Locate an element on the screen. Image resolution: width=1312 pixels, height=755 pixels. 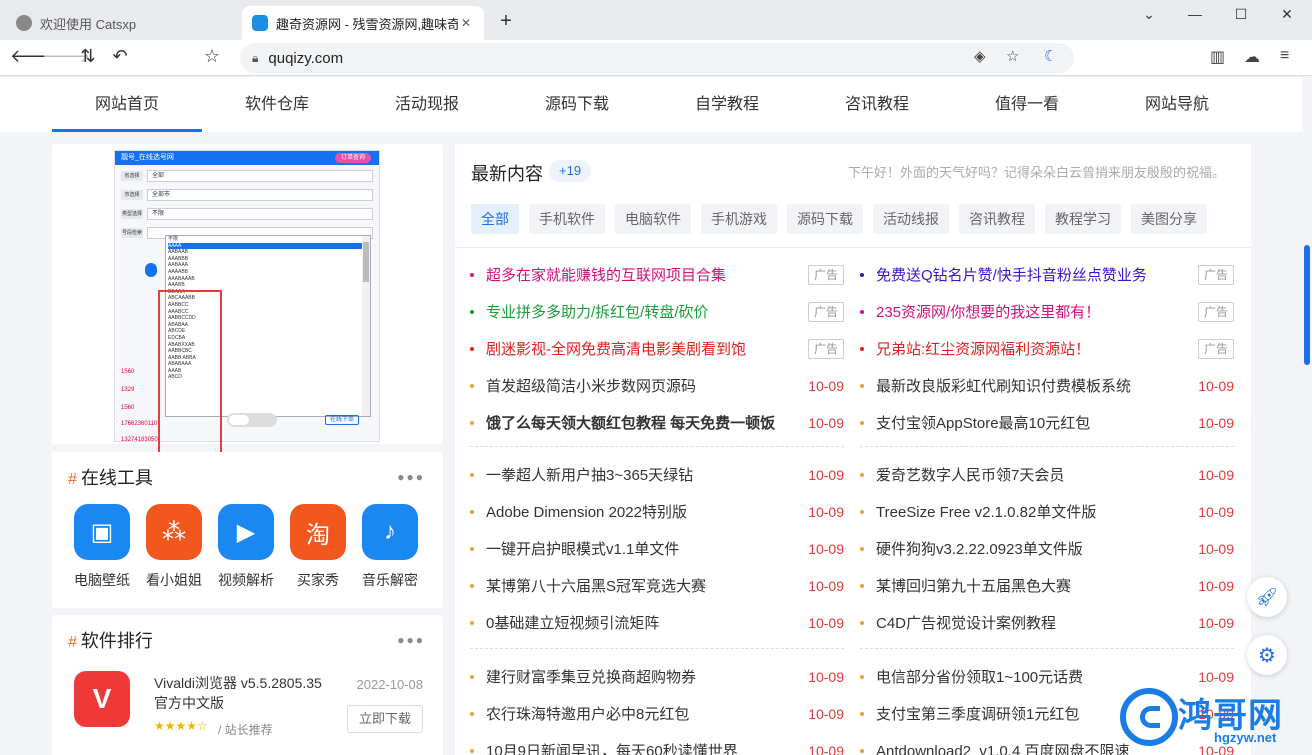
settings-gear-icon: ⚙ is located at coordinates (1267, 655).